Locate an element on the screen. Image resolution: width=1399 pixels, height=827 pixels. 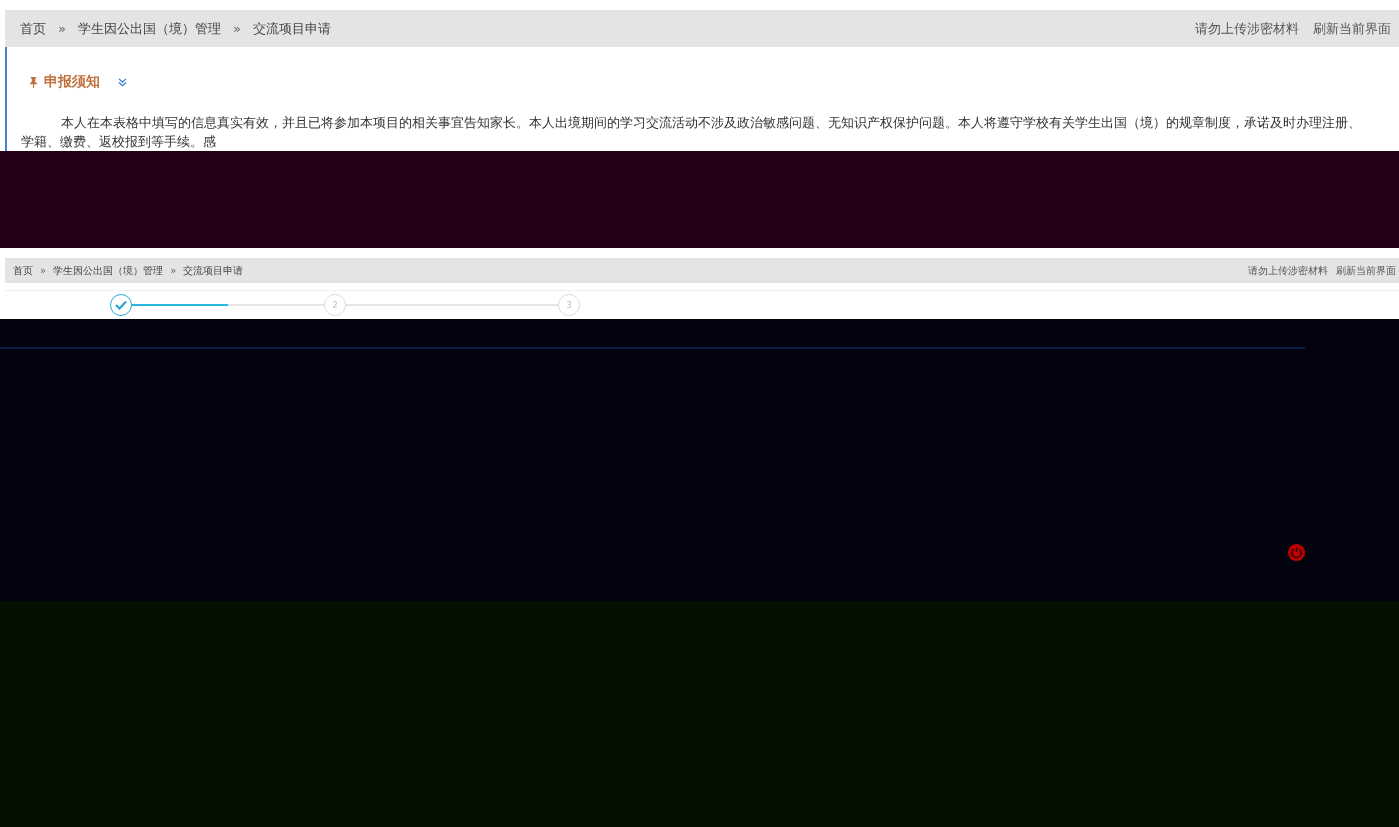
section-title: 申报须知 is located at coordinates (72, 82).